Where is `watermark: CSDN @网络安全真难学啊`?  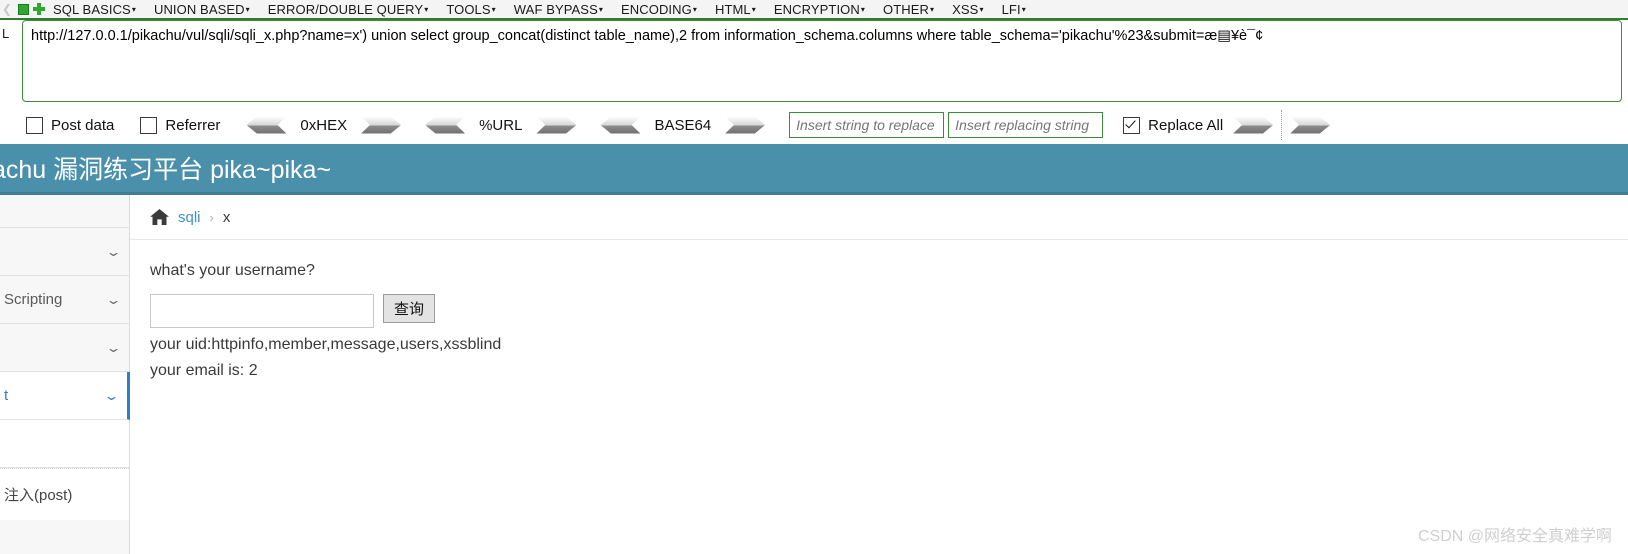
watermark: CSDN @网络安全真难学啊 is located at coordinates (1514, 536).